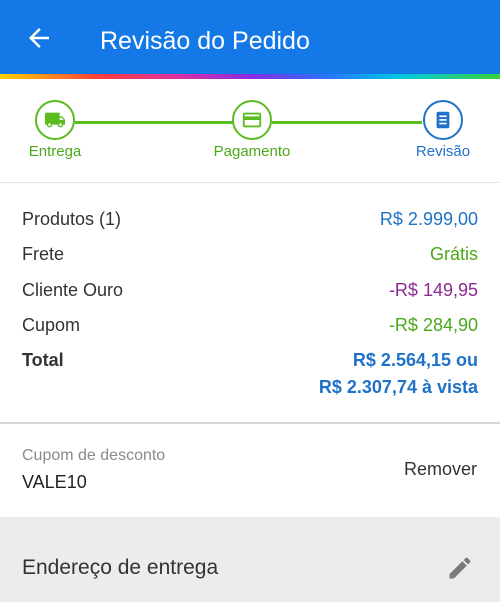 This screenshot has width=500, height=602. I want to click on products-label: Produtos (1), so click(72, 219).